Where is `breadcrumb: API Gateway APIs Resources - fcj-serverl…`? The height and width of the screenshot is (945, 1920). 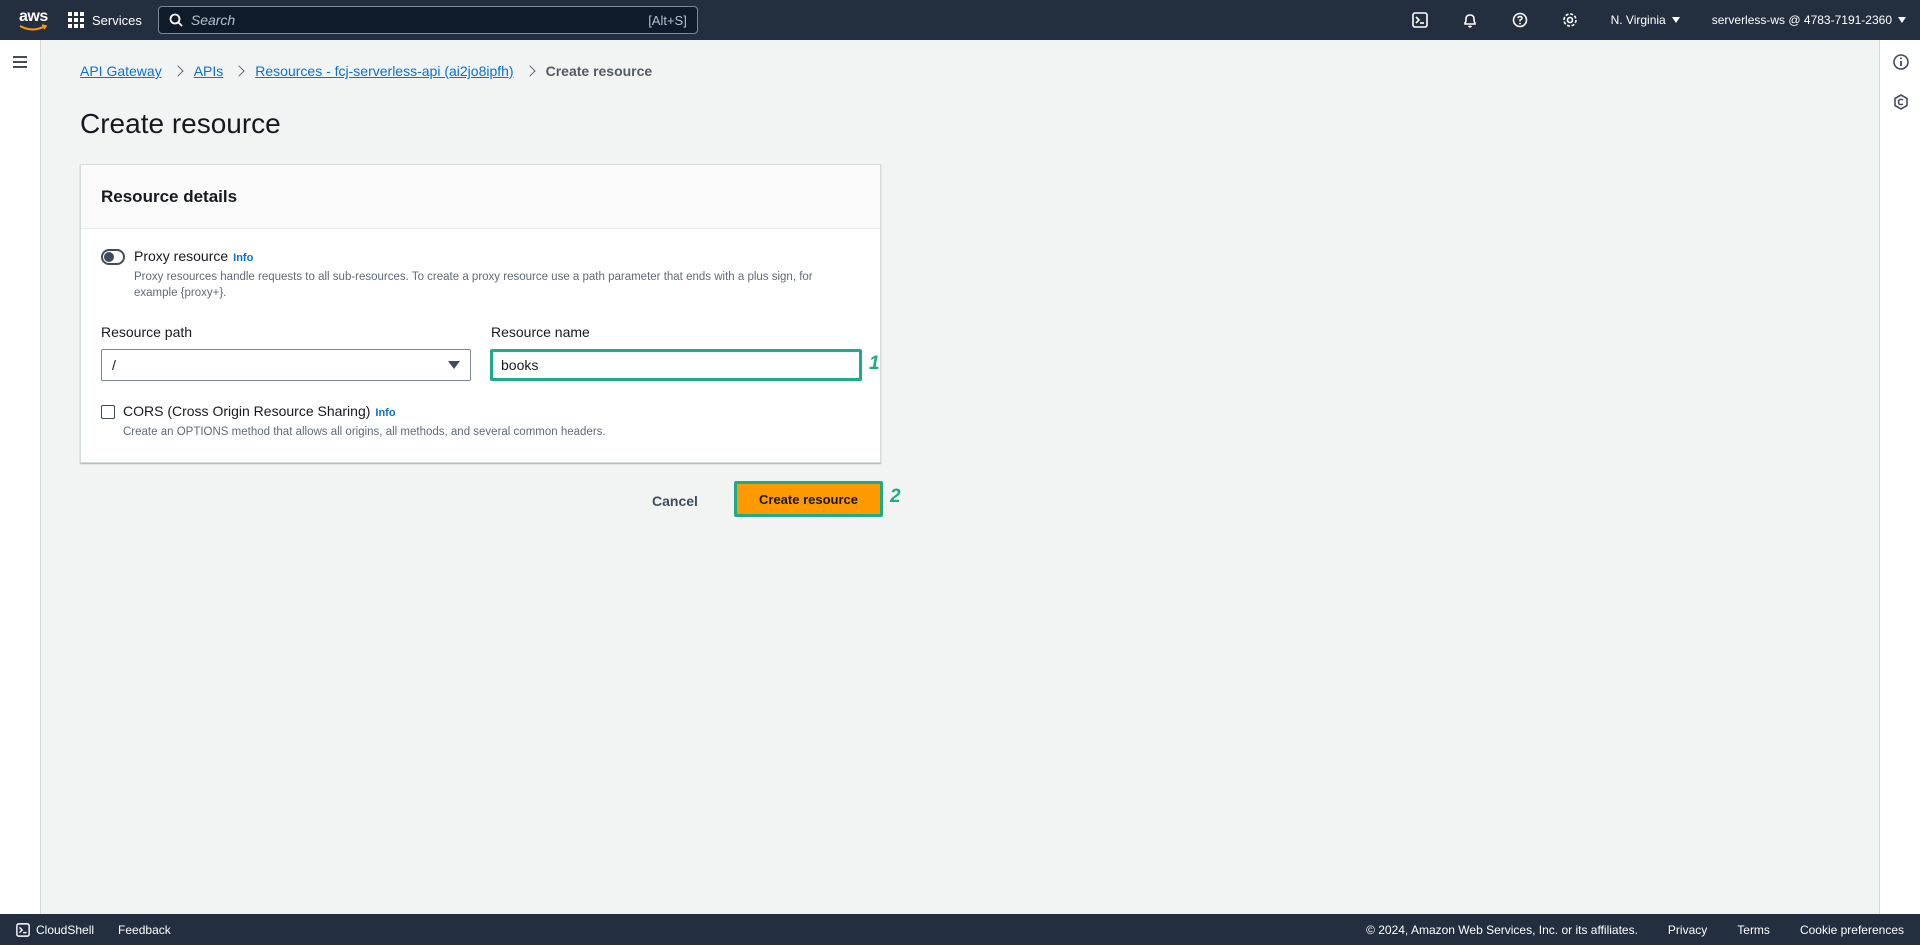 breadcrumb: API Gateway APIs Resources - fcj-serverl… is located at coordinates (366, 71).